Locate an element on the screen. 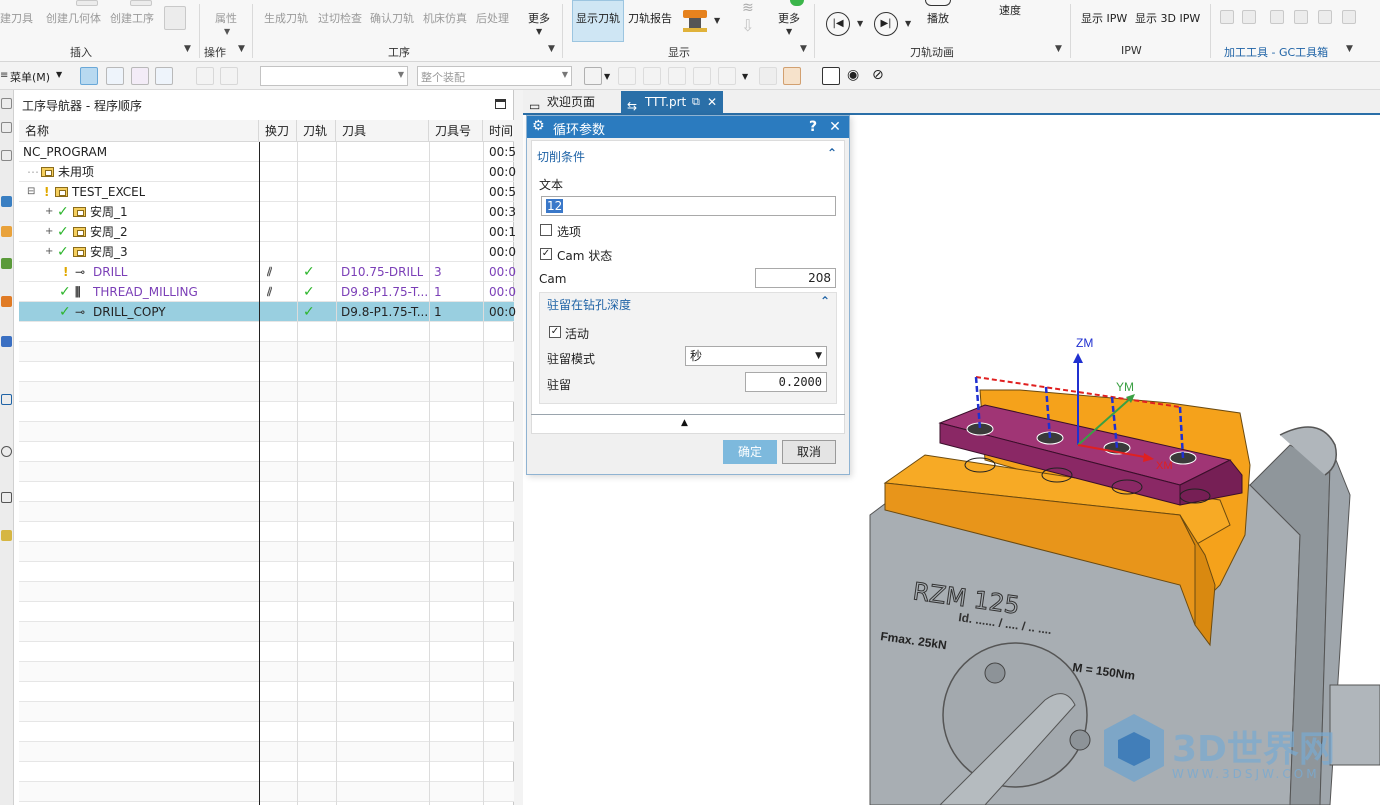 This screenshot has width=1380, height=805. geometry-view-icon is located at coordinates (140, 76).